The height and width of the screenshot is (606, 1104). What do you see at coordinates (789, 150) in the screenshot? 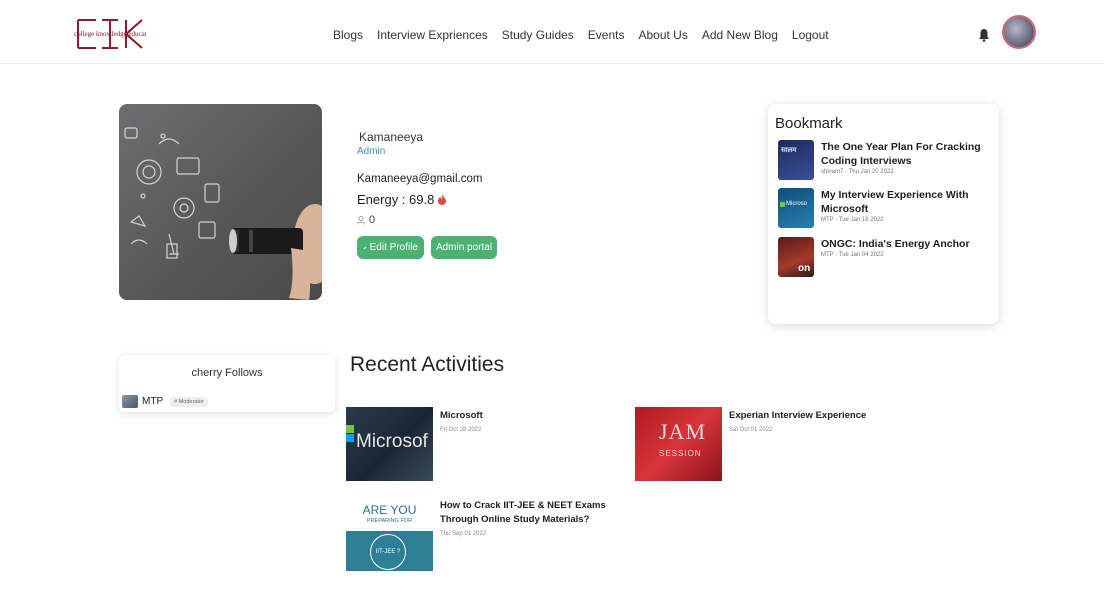
I see `bookmark-thumb-text: सालम` at bounding box center [789, 150].